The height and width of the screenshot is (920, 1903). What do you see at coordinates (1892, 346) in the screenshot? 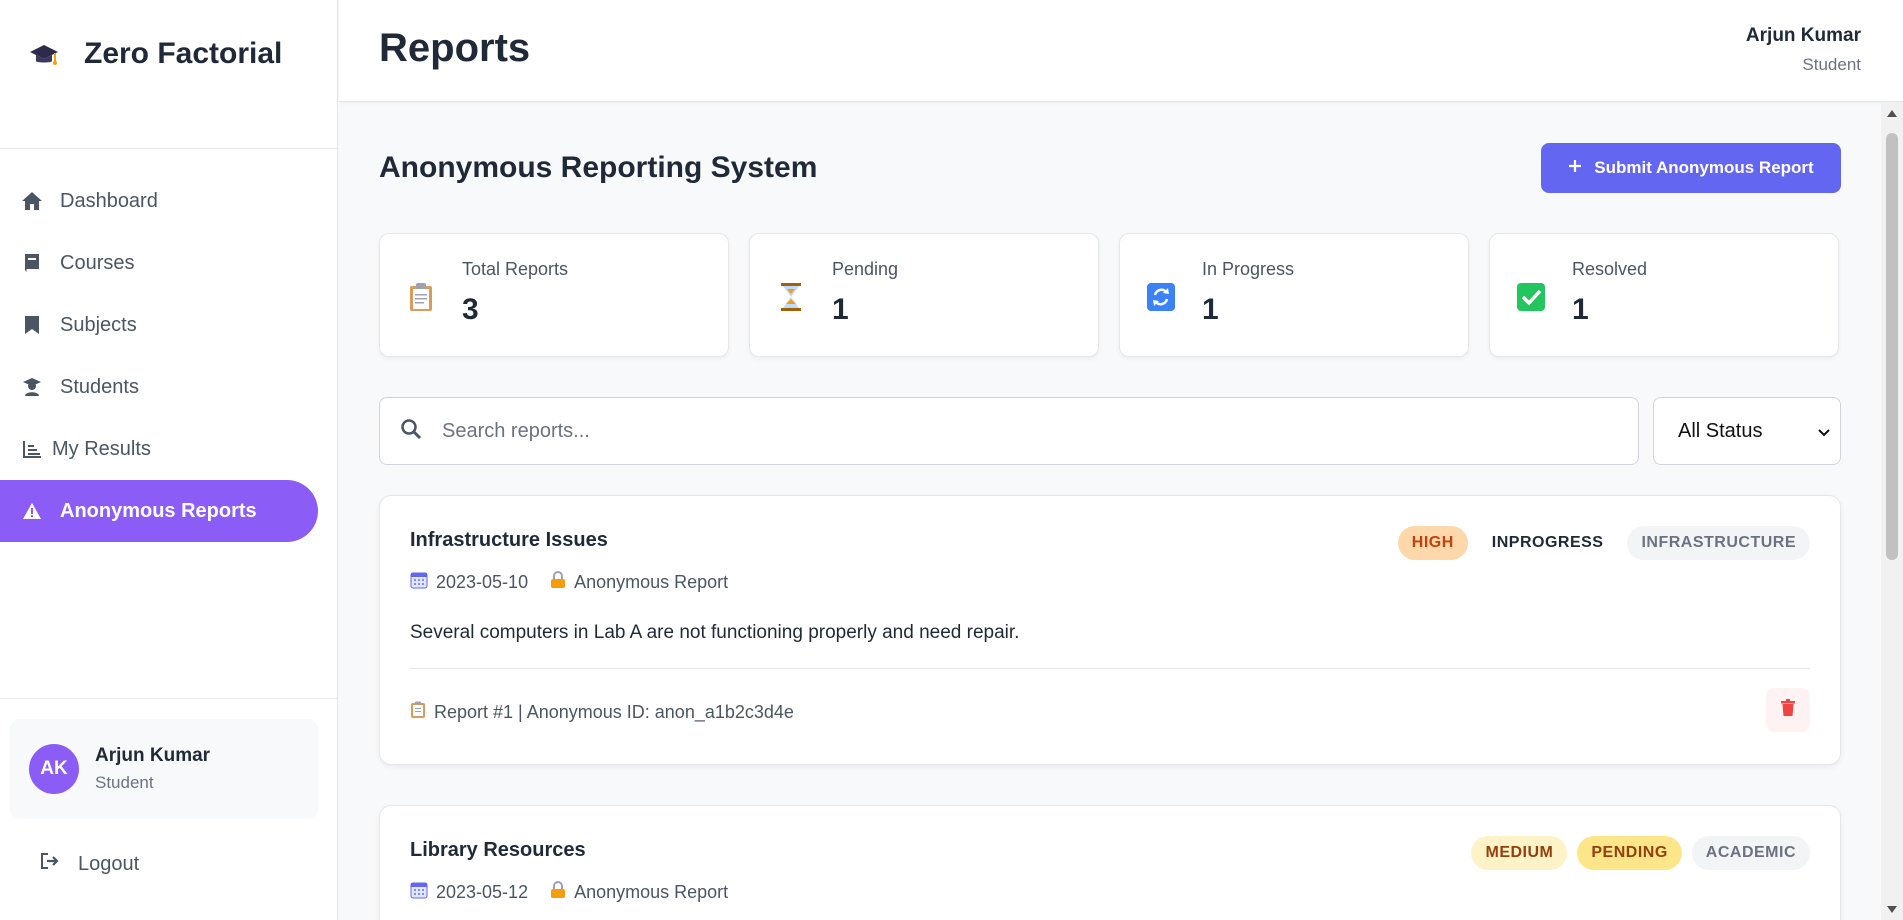
I see `scroll-thumb` at bounding box center [1892, 346].